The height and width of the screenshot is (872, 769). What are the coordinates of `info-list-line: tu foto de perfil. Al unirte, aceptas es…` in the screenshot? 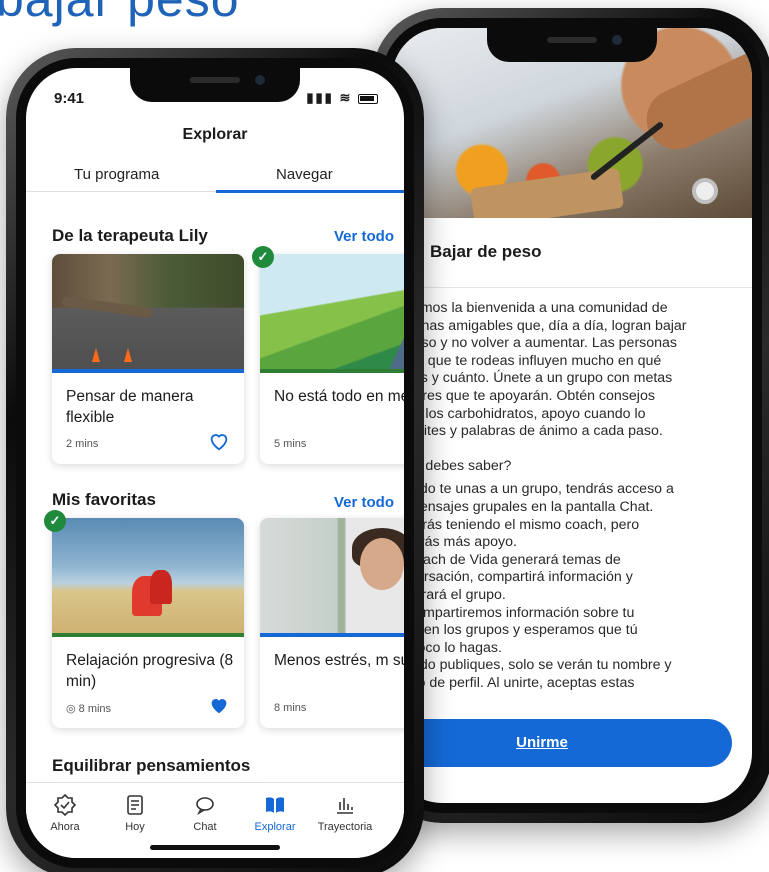 It's located at (513, 682).